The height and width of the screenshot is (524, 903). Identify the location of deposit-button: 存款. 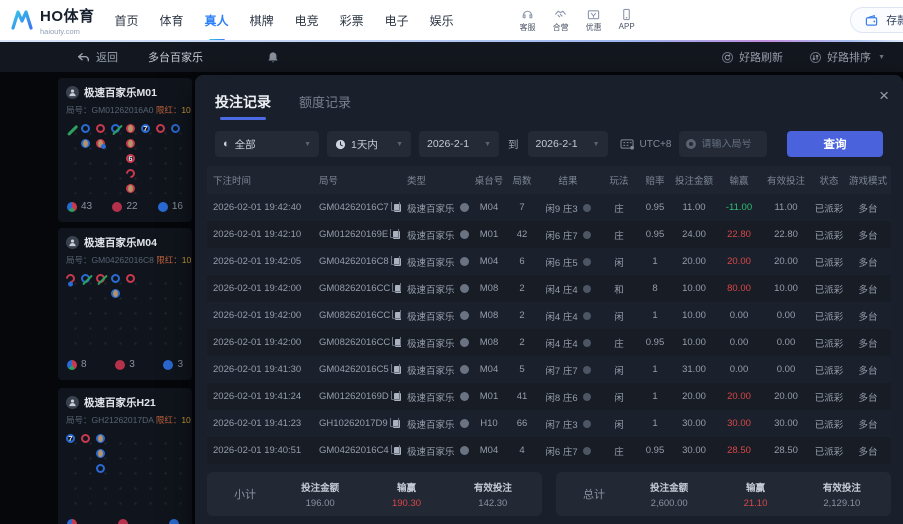
(894, 20).